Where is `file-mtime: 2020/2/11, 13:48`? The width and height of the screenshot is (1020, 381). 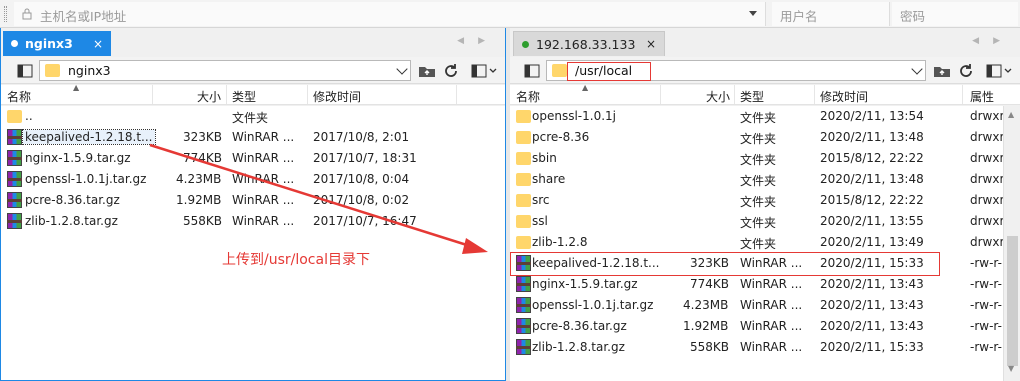
file-mtime: 2020/2/11, 13:48 is located at coordinates (872, 137).